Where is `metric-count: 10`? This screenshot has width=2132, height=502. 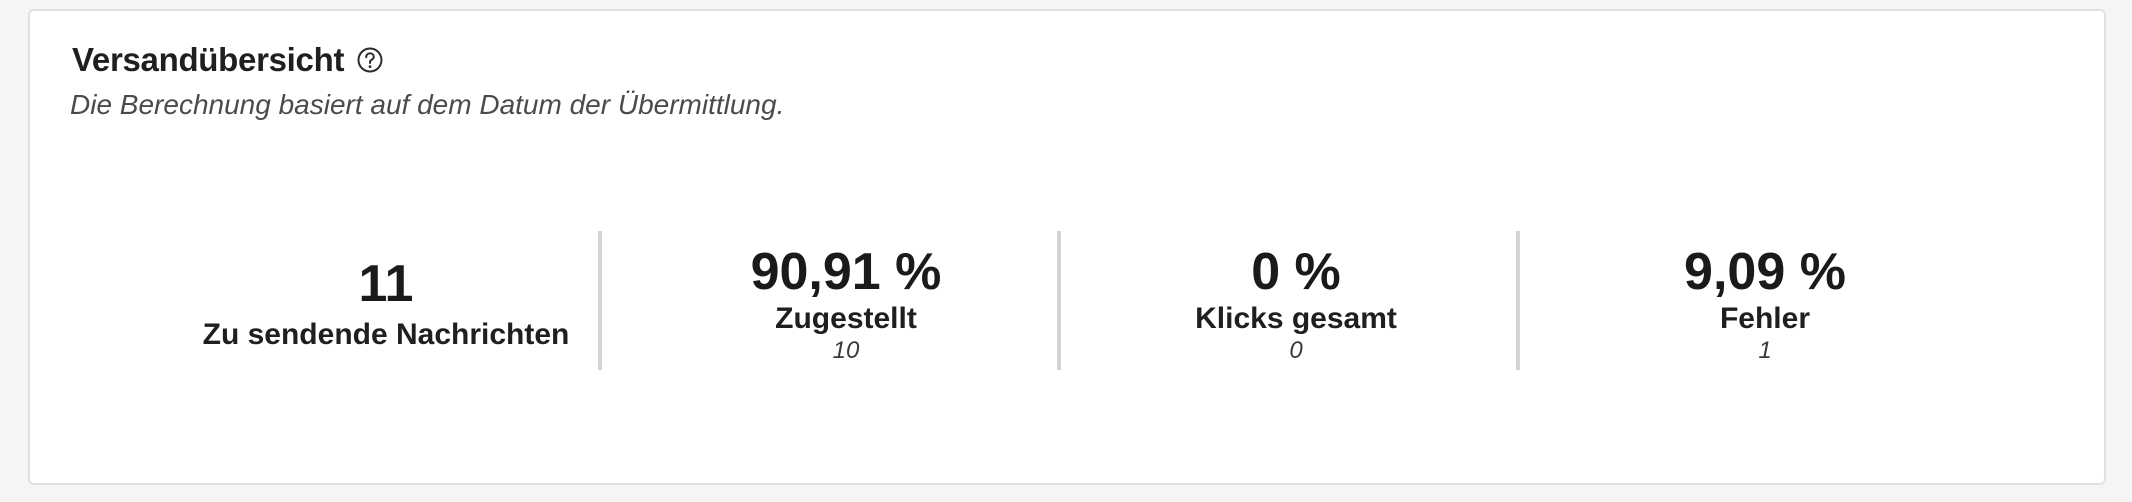 metric-count: 10 is located at coordinates (846, 351).